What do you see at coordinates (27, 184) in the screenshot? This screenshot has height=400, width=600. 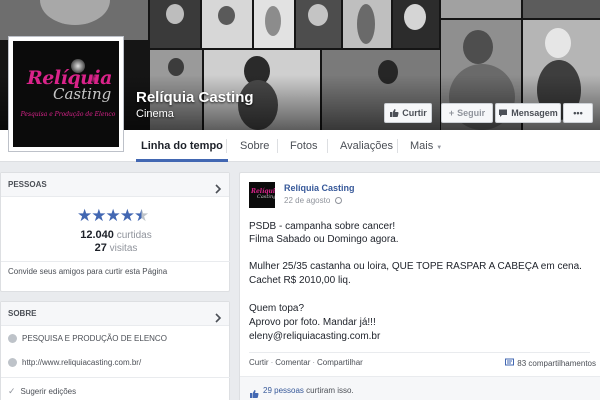 I see `people-header-label: PESSOAS` at bounding box center [27, 184].